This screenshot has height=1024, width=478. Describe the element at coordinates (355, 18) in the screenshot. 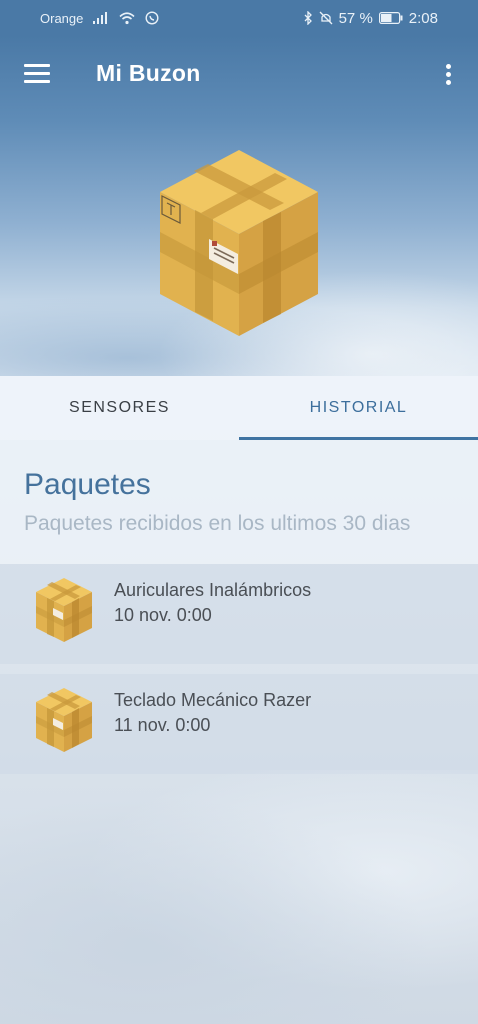

I see `battery-percent: 57 %` at that location.